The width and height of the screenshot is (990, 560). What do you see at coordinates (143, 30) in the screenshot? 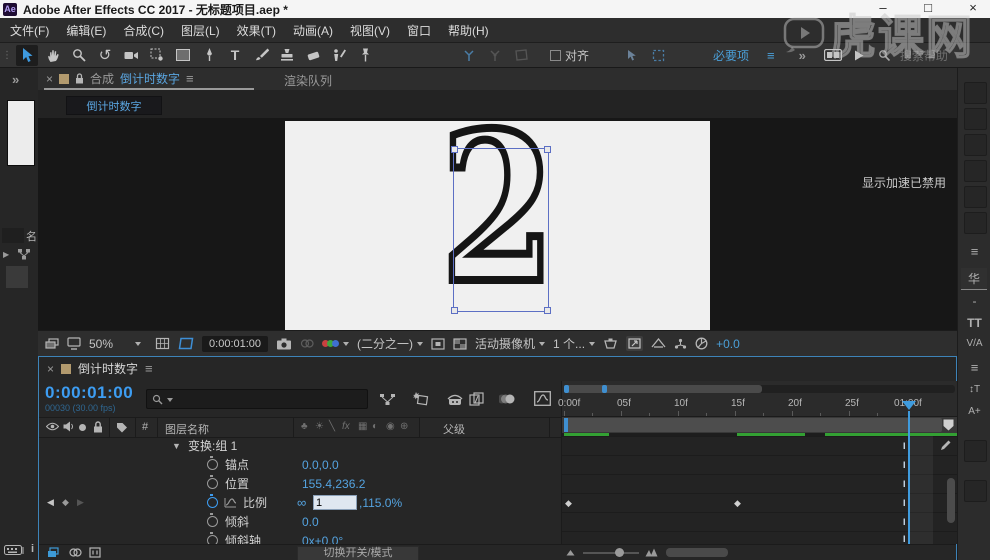
I see `menu-composition: 合成(C)` at bounding box center [143, 30].